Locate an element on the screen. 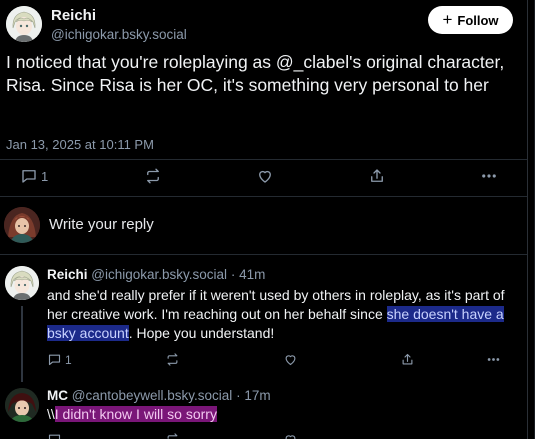 Image resolution: width=535 pixels, height=439 pixels. reply-time: 41m is located at coordinates (252, 274).